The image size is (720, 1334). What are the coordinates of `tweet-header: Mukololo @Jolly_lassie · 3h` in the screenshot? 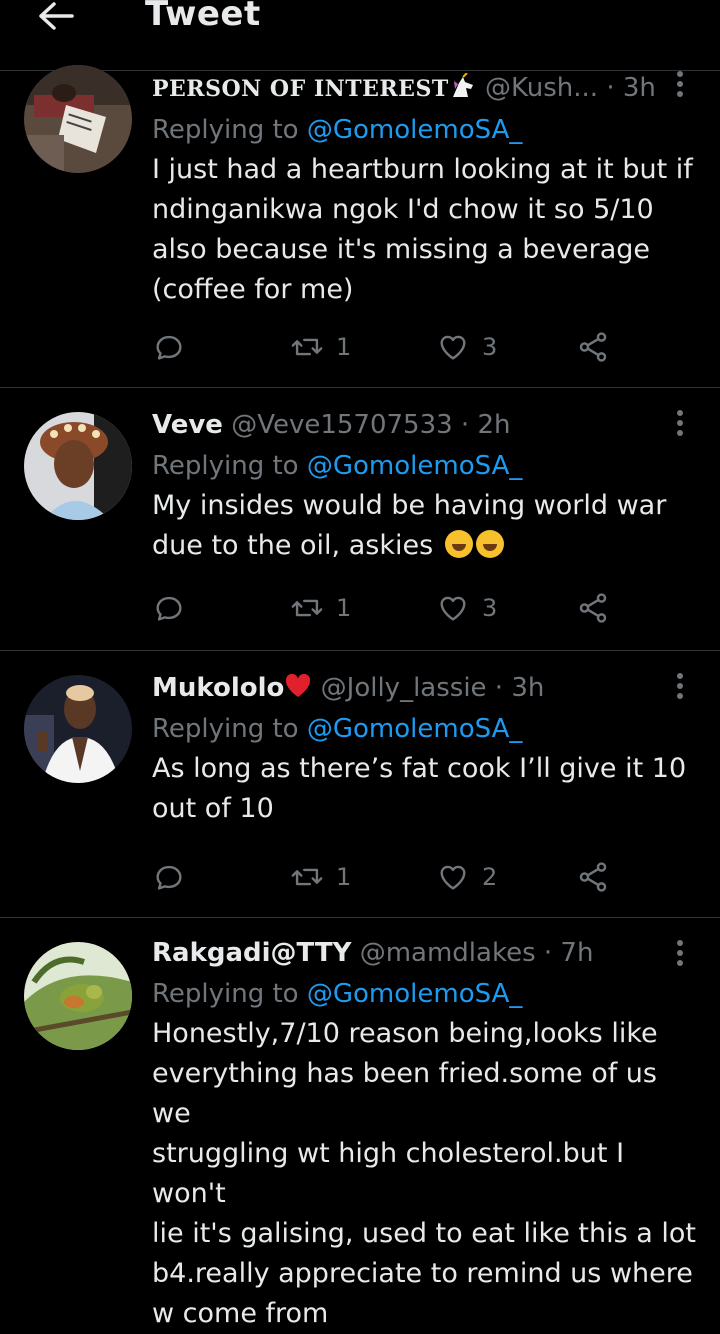 It's located at (348, 688).